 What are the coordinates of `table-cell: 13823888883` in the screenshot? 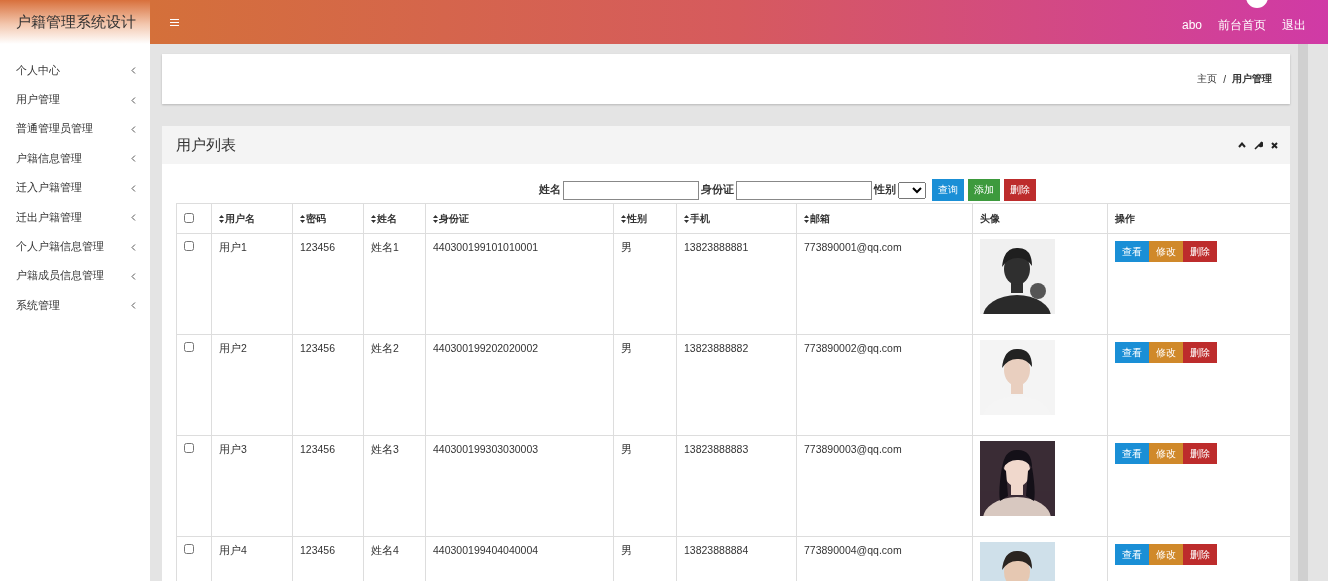 It's located at (716, 449).